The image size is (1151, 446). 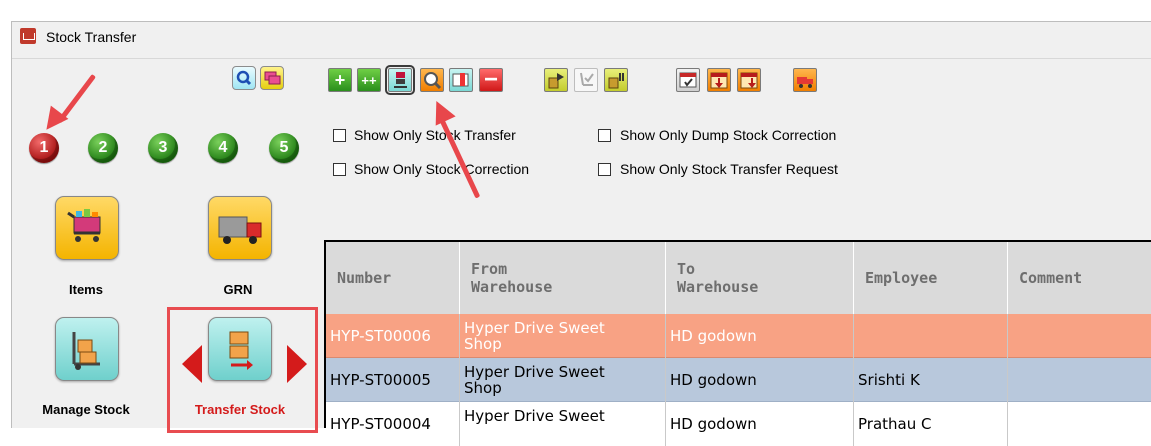 I want to click on prev-arrow-icon, so click(x=192, y=364).